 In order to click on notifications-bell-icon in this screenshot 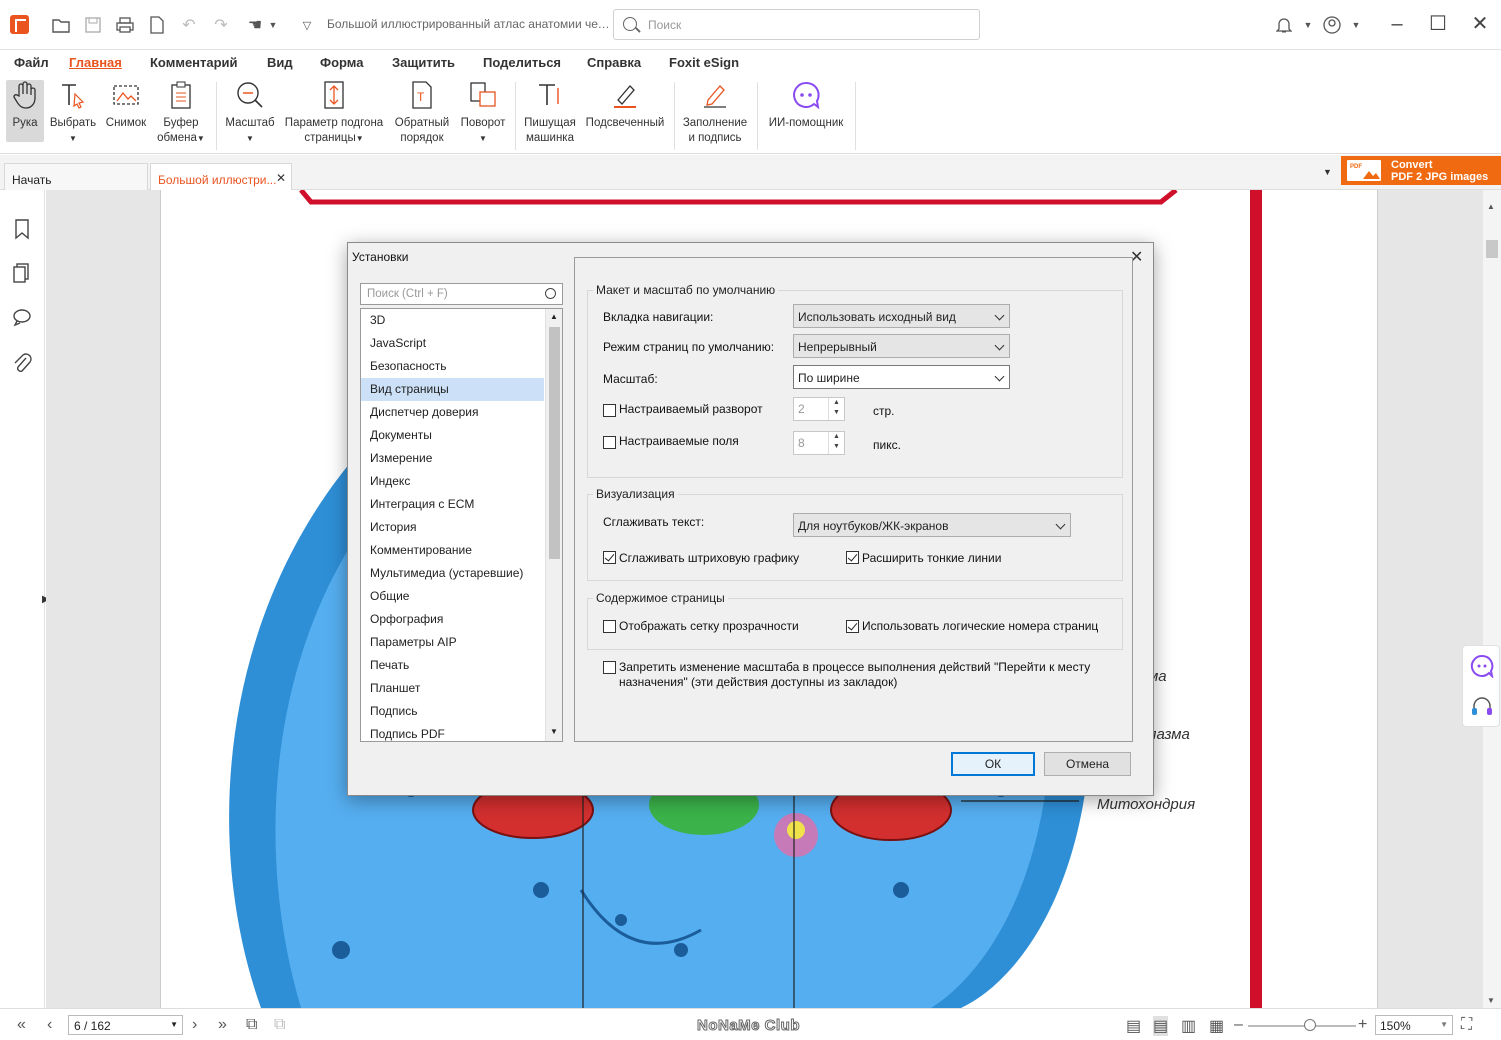, I will do `click(1284, 25)`.